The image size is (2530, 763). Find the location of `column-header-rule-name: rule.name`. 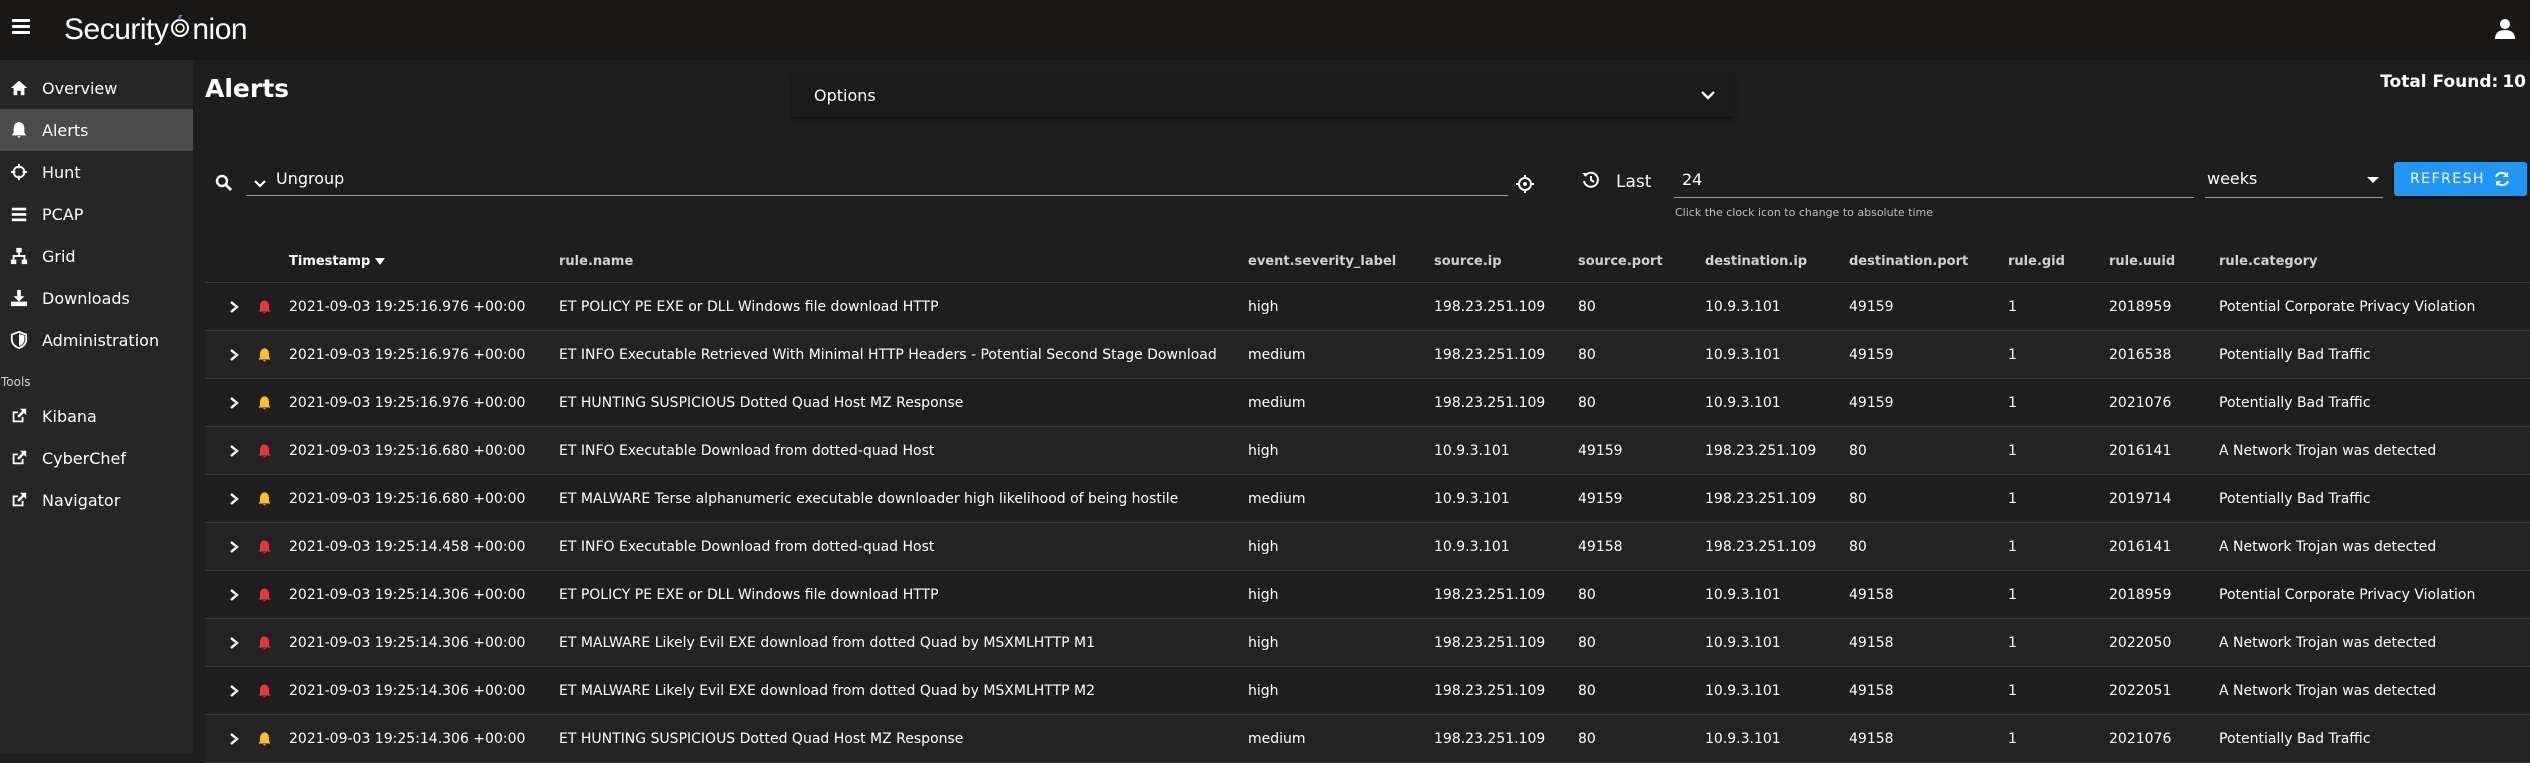

column-header-rule-name: rule.name is located at coordinates (903, 261).